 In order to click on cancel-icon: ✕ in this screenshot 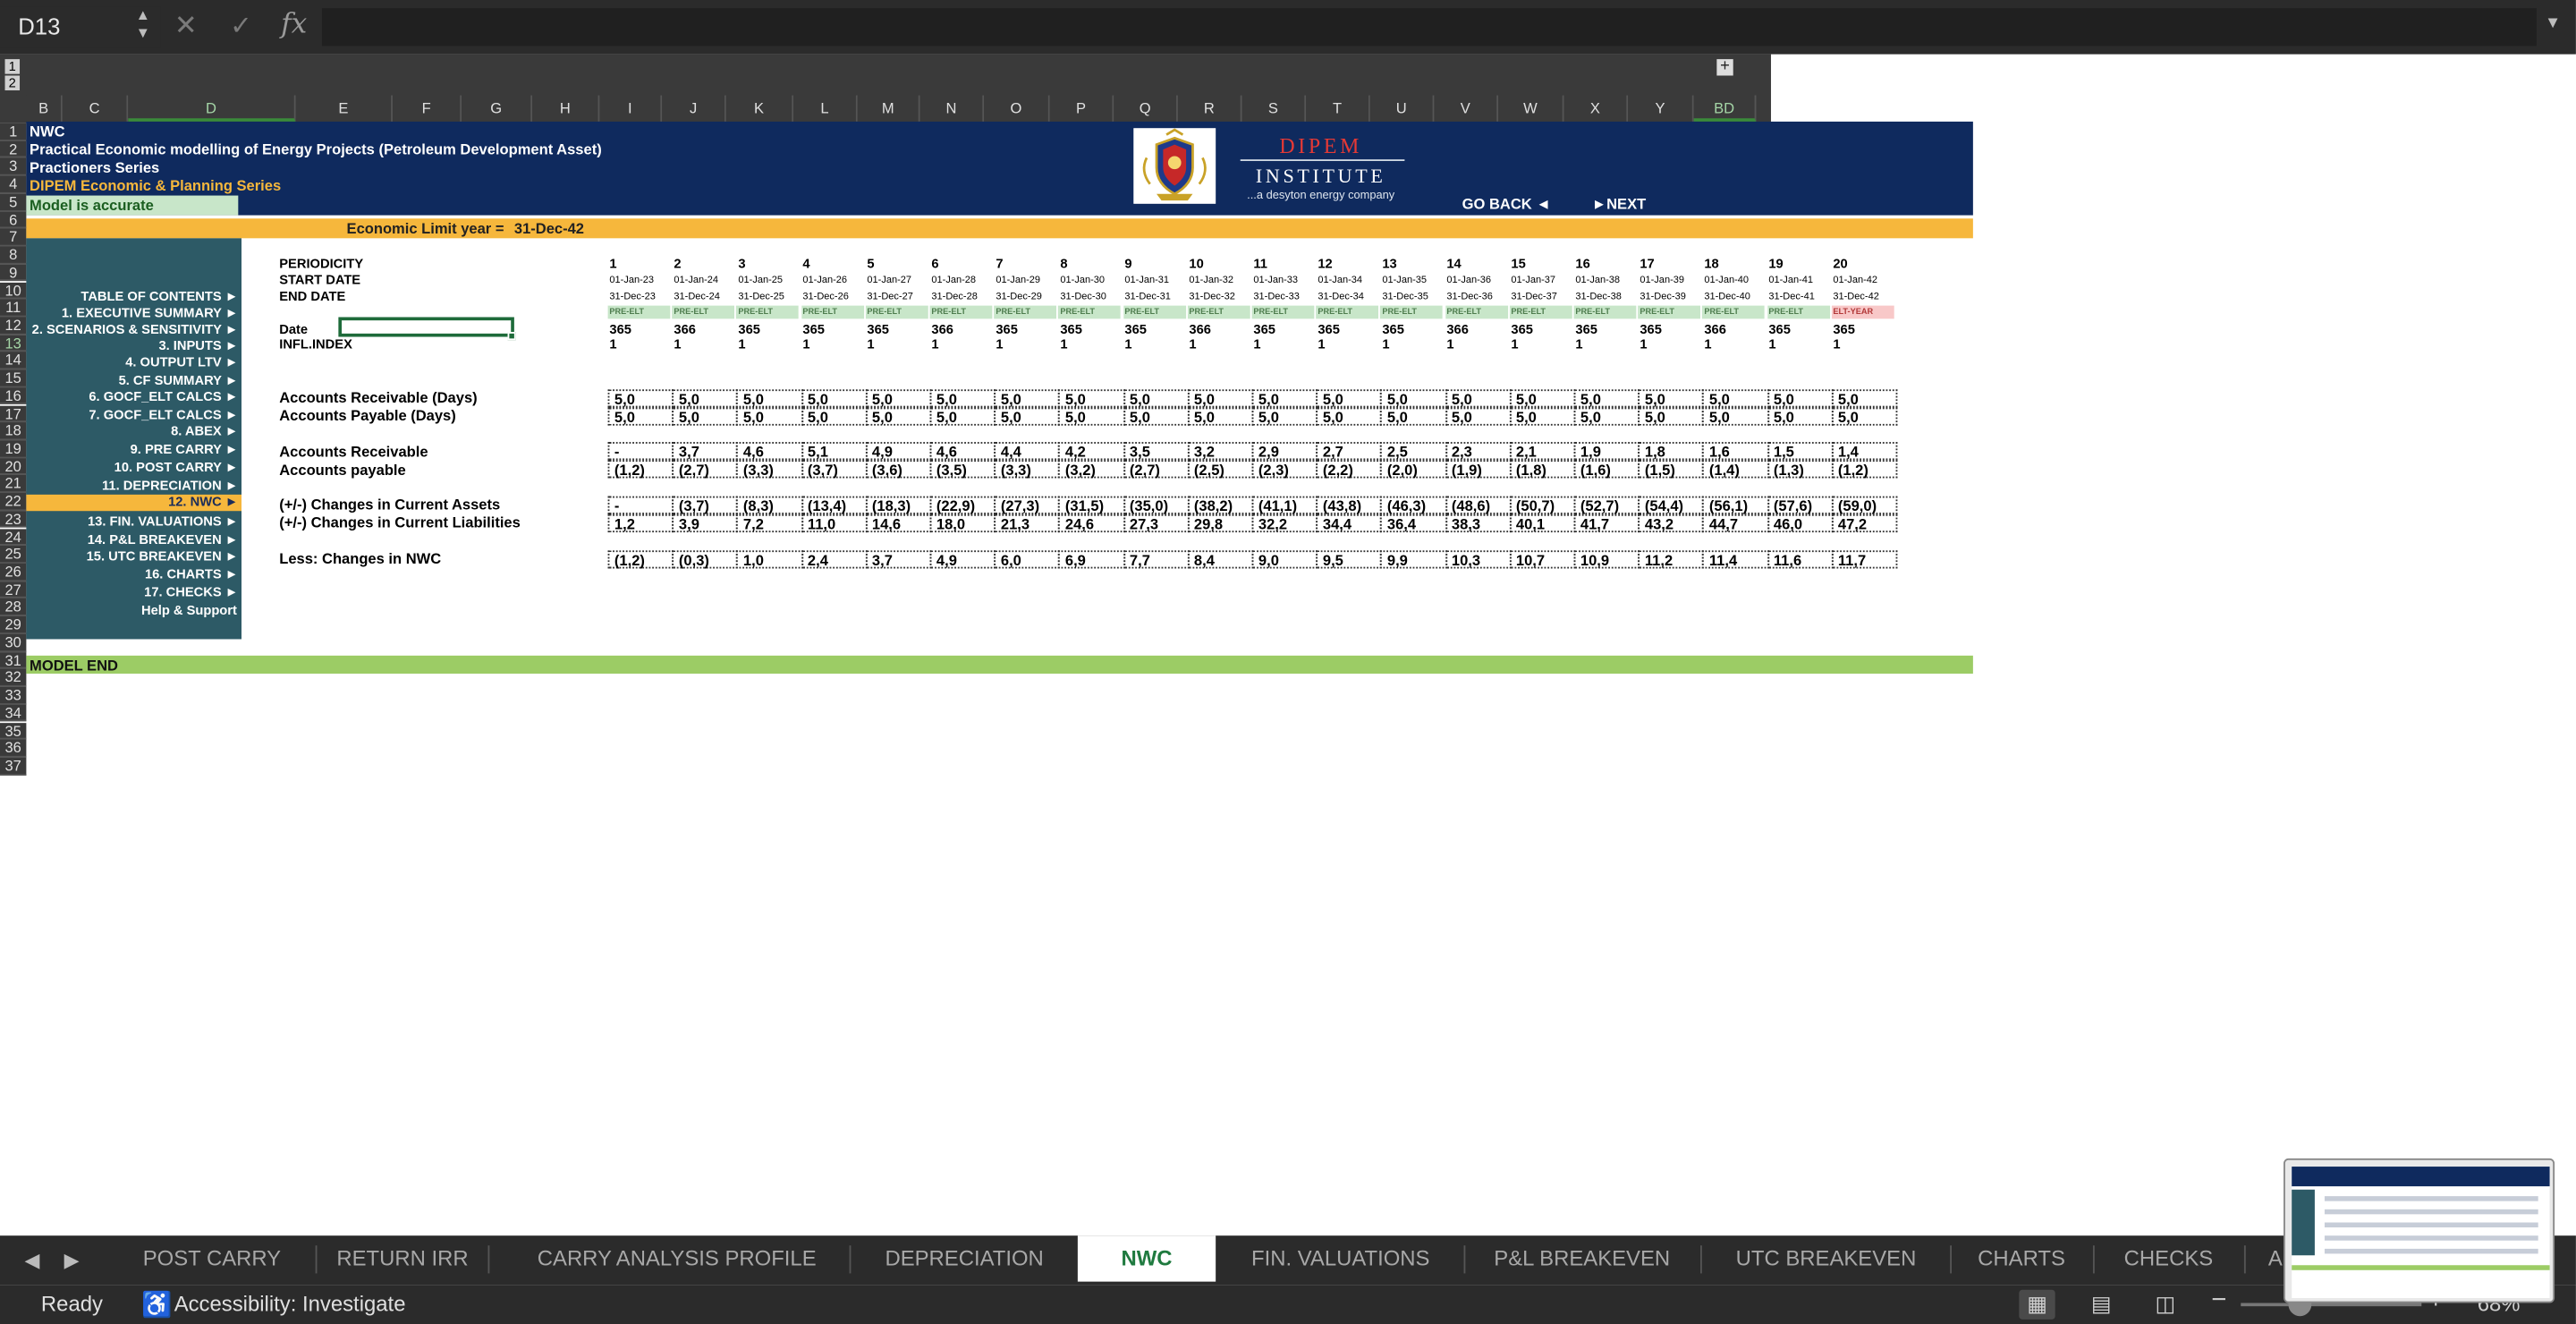, I will do `click(186, 26)`.